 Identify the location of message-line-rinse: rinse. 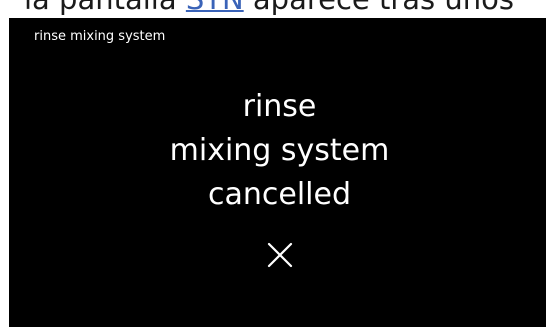
(279, 106).